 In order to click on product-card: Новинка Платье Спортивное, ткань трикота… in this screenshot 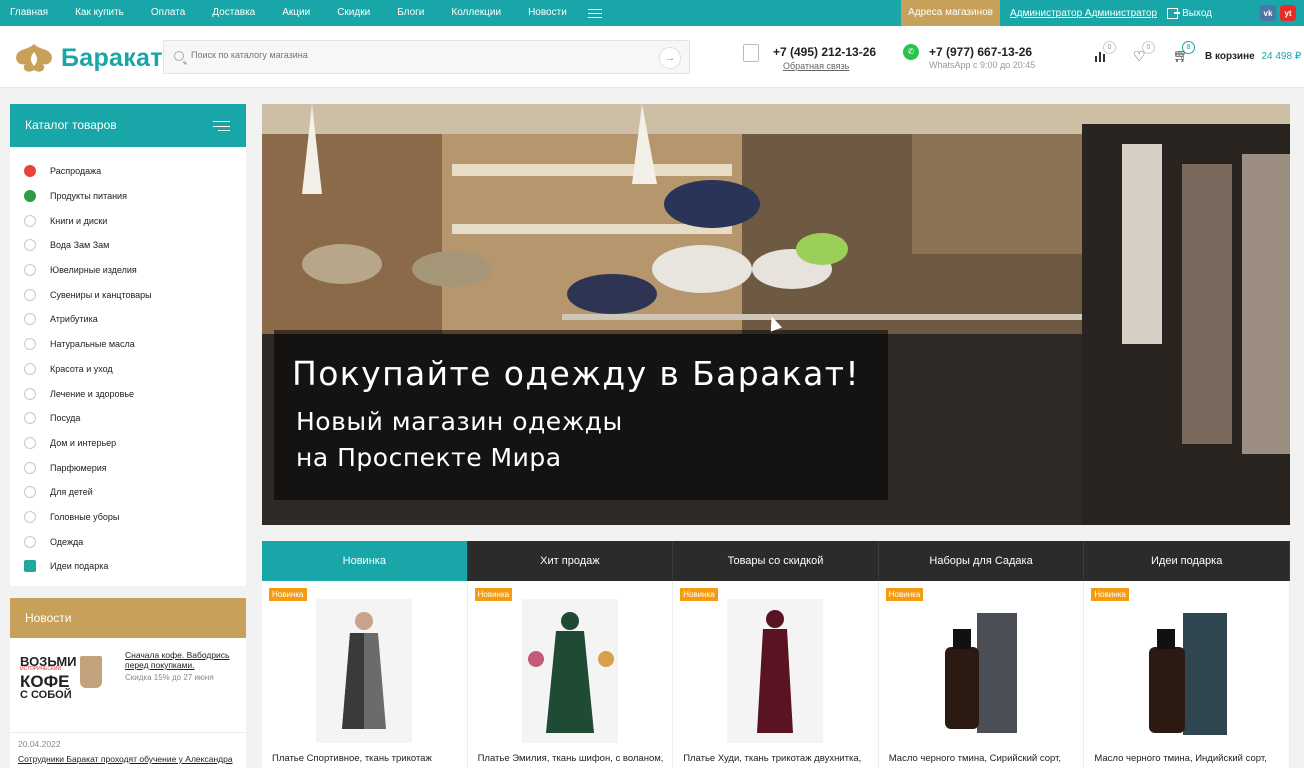, I will do `click(365, 674)`.